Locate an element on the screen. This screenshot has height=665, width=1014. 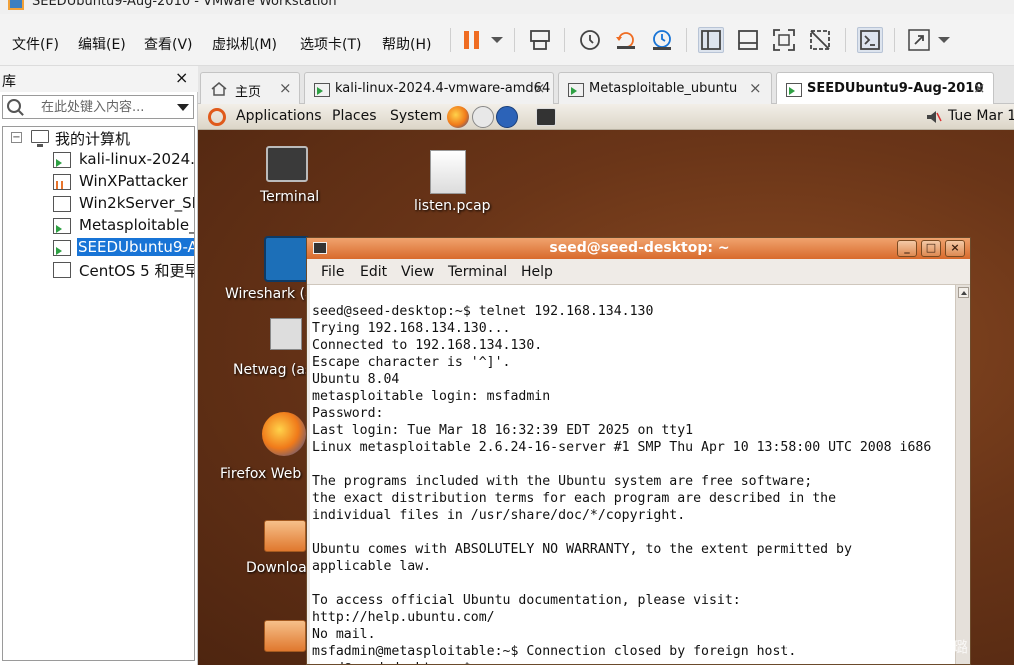
revert-snapshot-icon is located at coordinates (626, 40).